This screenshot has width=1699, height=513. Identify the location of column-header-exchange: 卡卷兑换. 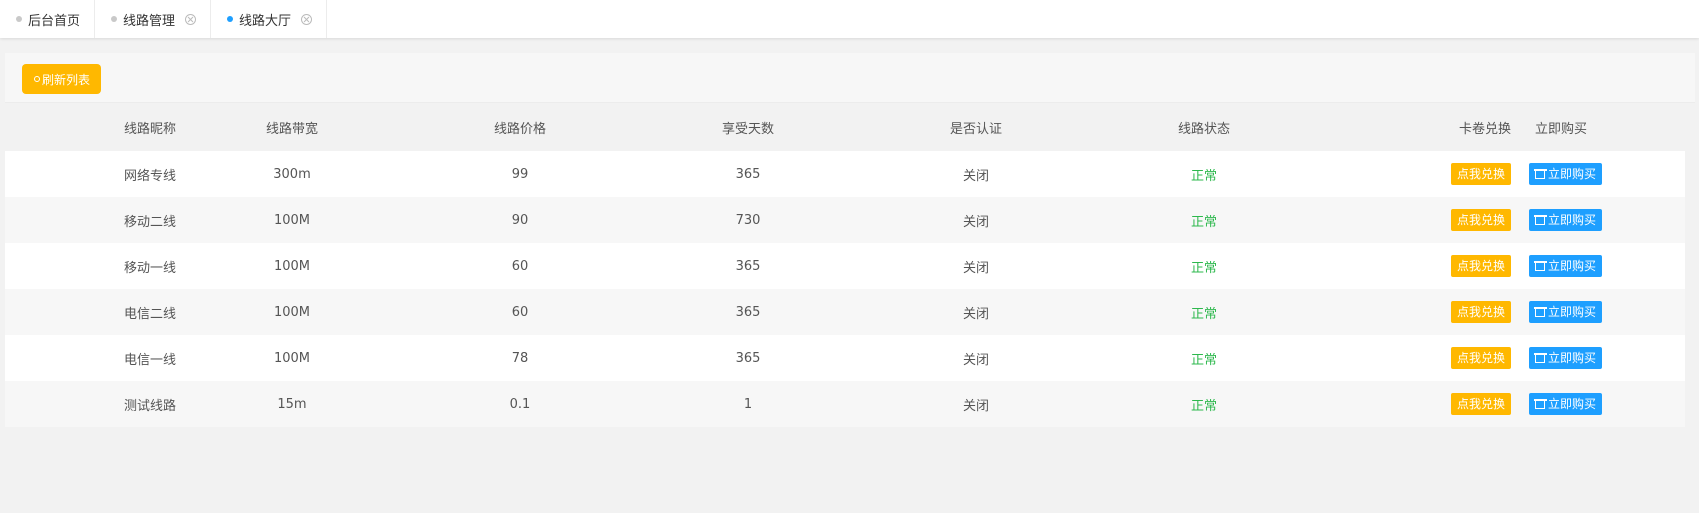
(1484, 129).